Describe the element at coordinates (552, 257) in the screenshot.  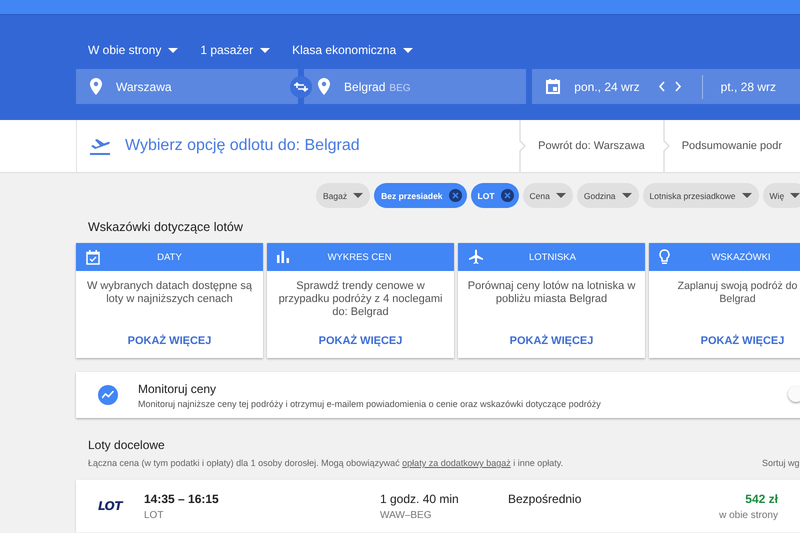
I see `card-title: LOTNISKA` at that location.